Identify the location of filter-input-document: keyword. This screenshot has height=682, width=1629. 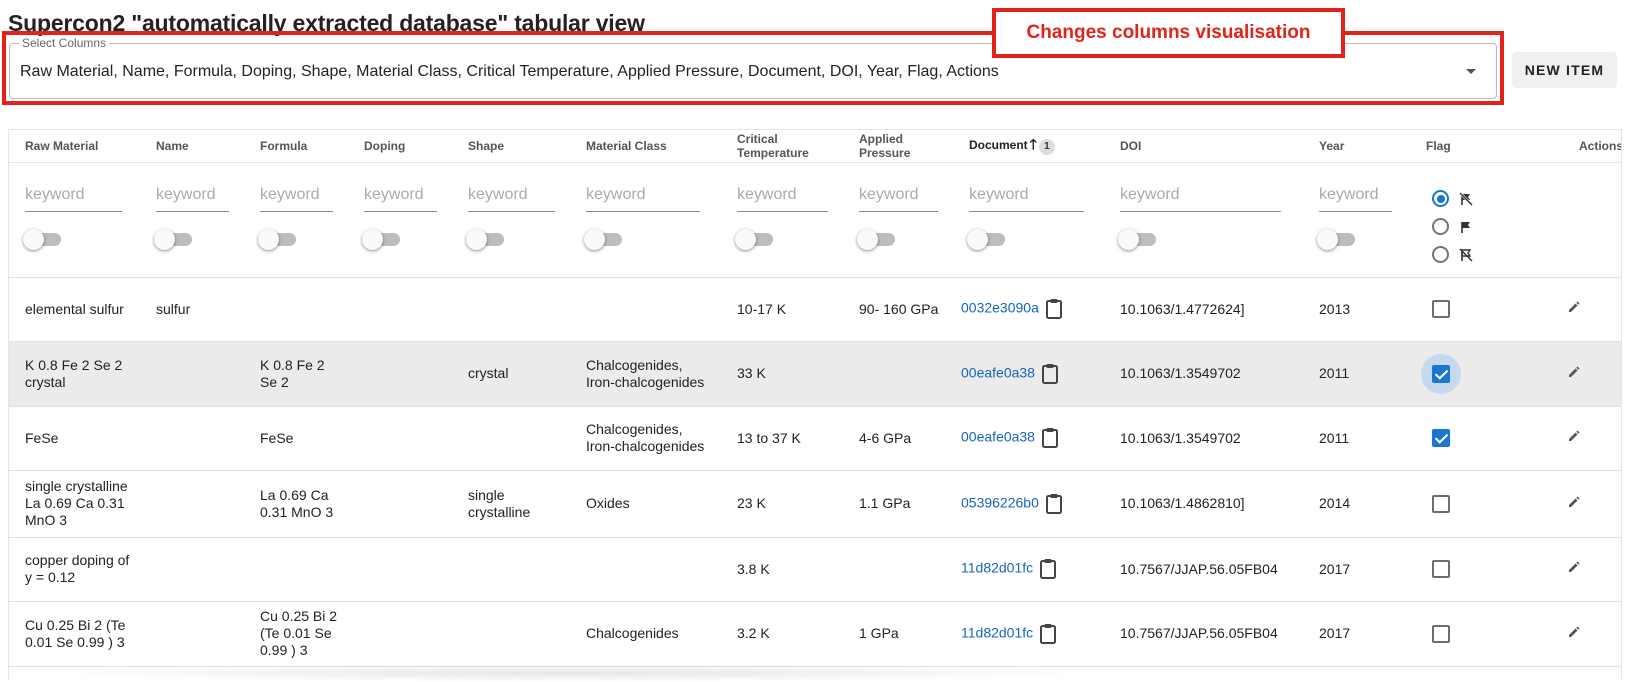
(1026, 196).